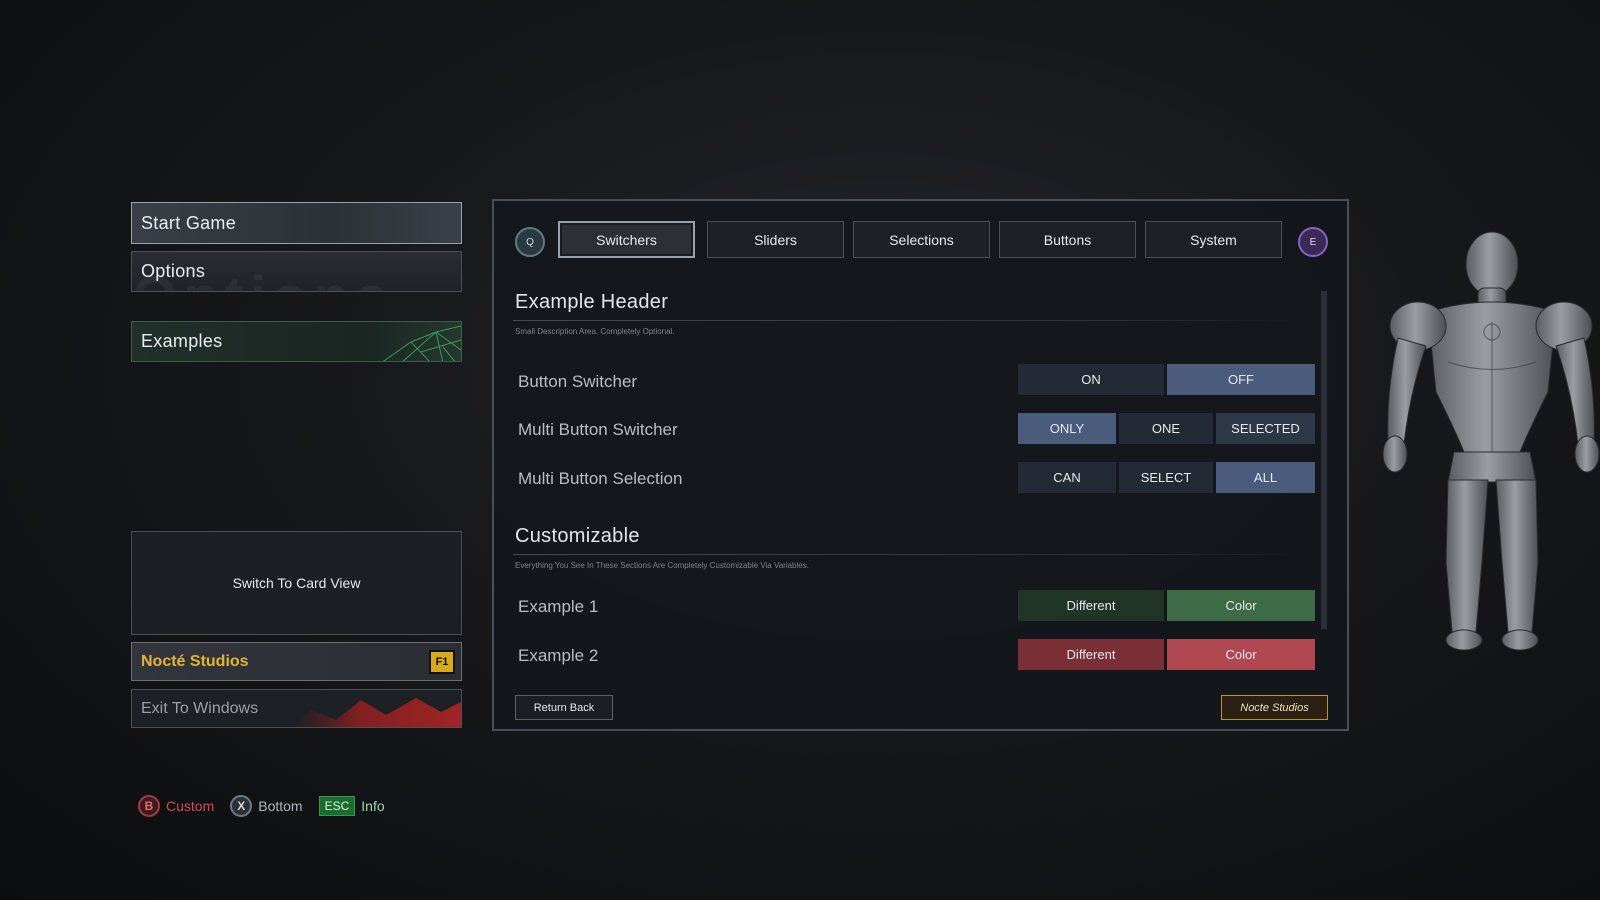 The image size is (1600, 900). What do you see at coordinates (1241, 654) in the screenshot?
I see `example2-option-color: Color` at bounding box center [1241, 654].